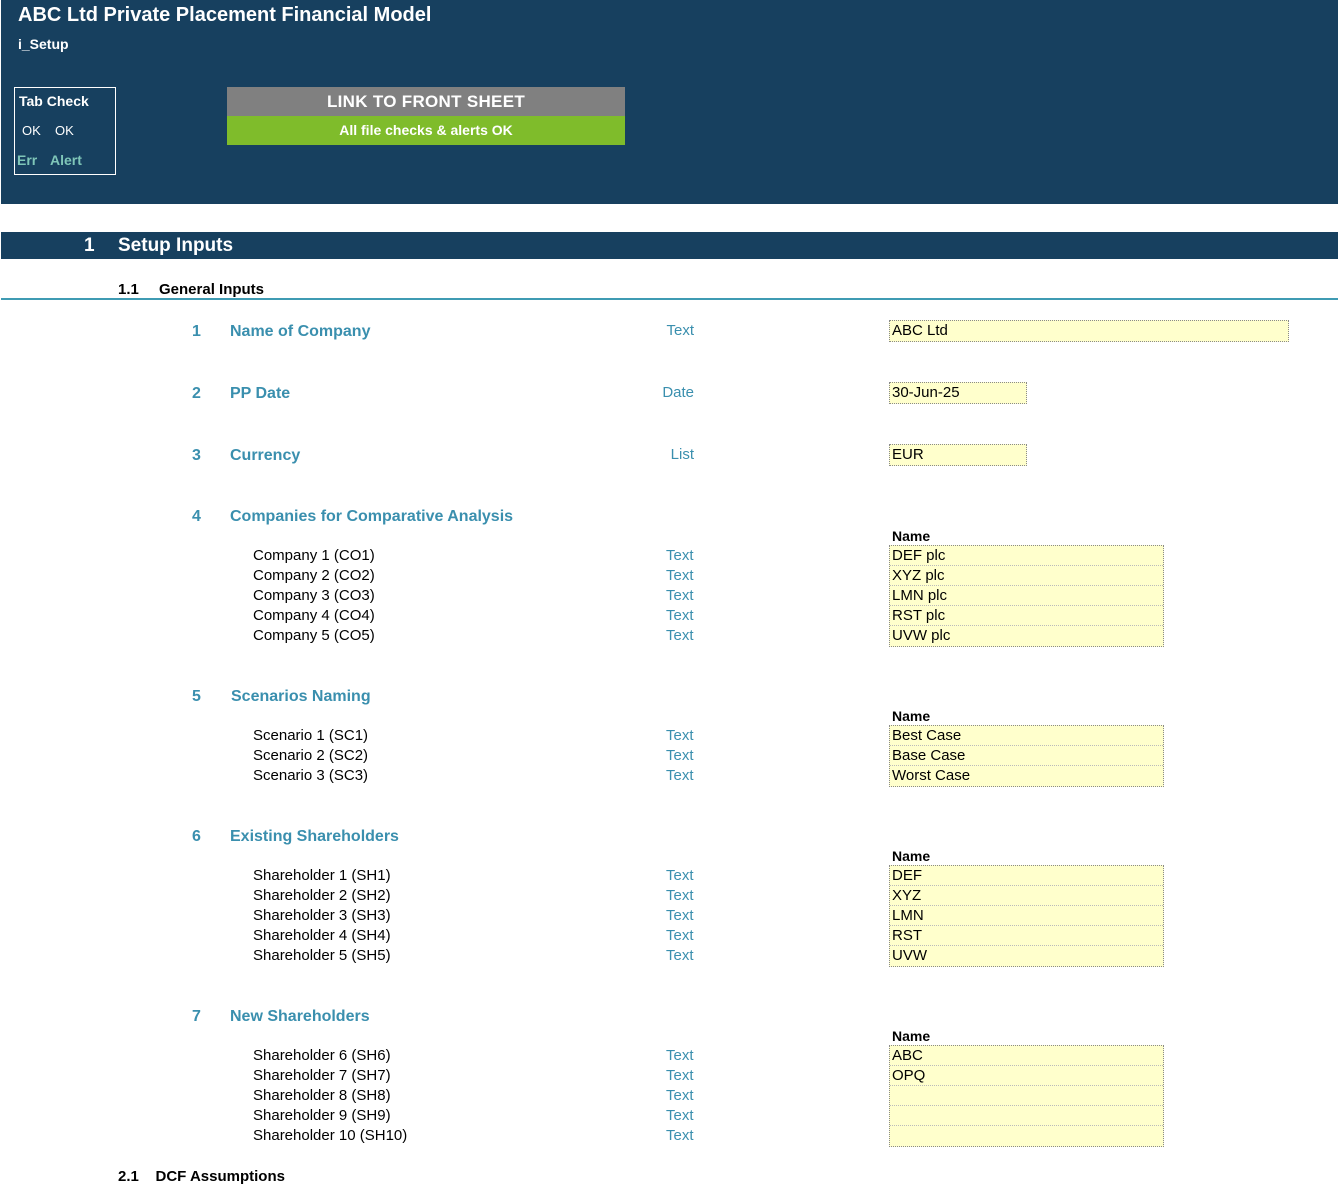  Describe the element at coordinates (1026, 616) in the screenshot. I see `company-4-input: RST plc` at that location.